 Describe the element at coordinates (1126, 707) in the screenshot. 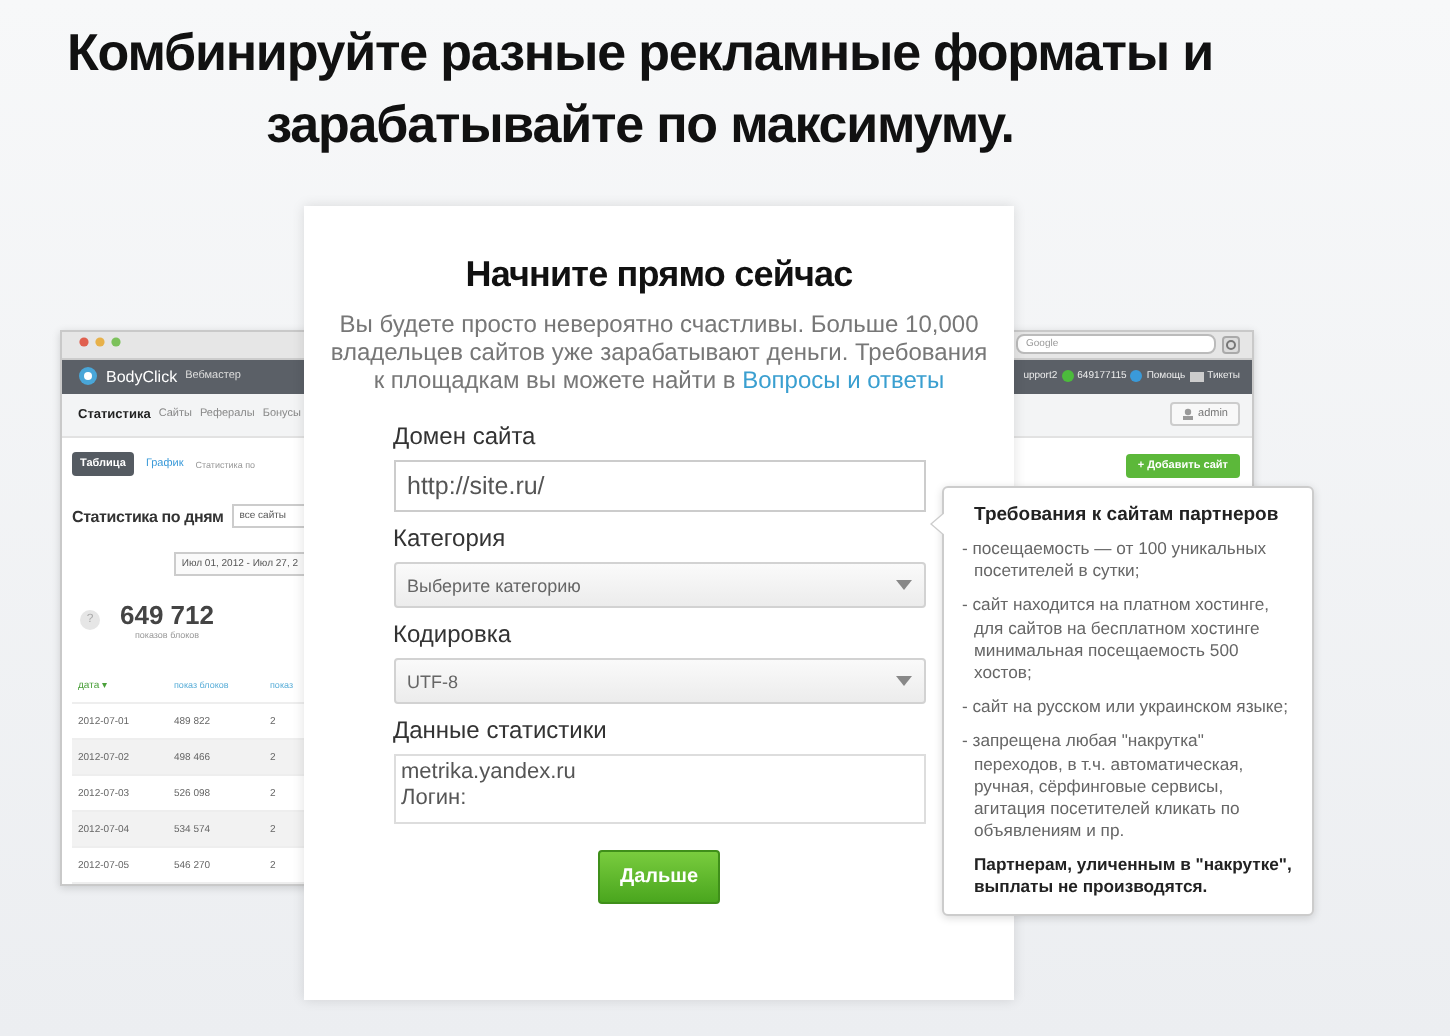

I see `requirement-item: - сайт на русском или украинском языке;` at that location.